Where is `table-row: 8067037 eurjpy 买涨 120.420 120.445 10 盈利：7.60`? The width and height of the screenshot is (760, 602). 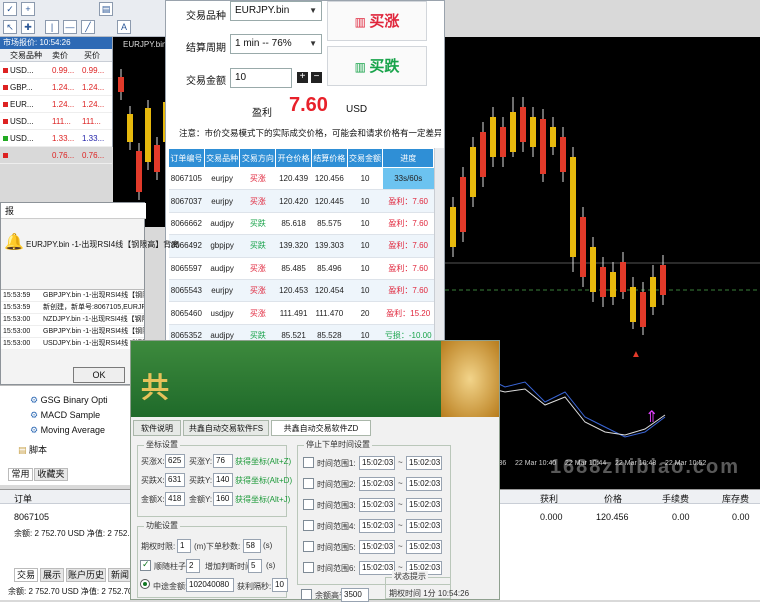 table-row: 8067037 eurjpy 买涨 120.420 120.445 10 盈利：7.60 is located at coordinates (301, 201).